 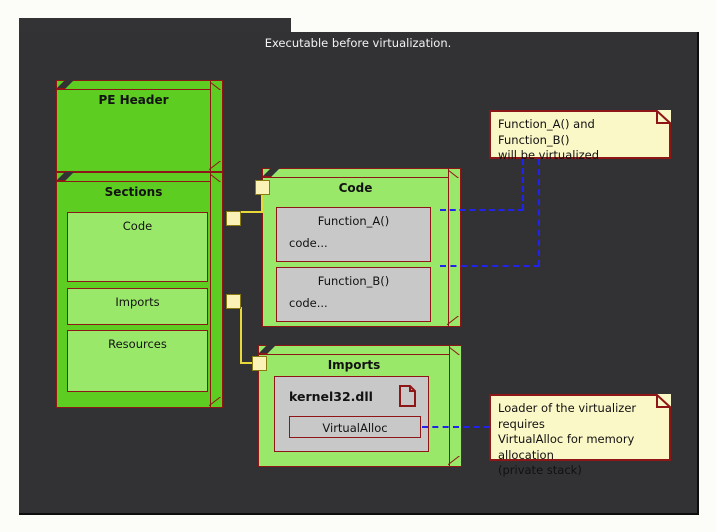 What do you see at coordinates (351, 414) in the screenshot?
I see `kernel32-dll-box: kernel32.dll` at bounding box center [351, 414].